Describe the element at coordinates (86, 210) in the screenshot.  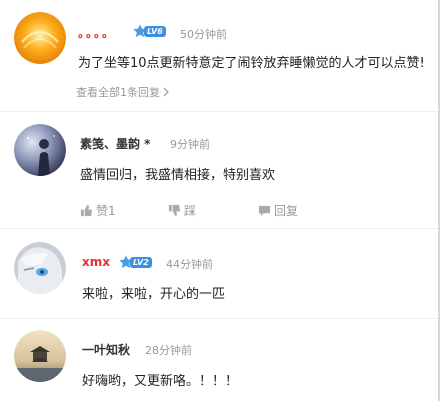
I see `thumbs-up-icon` at that location.